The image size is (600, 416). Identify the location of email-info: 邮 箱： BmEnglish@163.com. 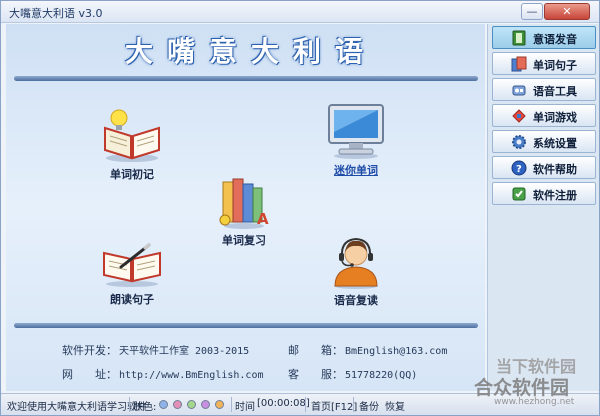
(367, 350).